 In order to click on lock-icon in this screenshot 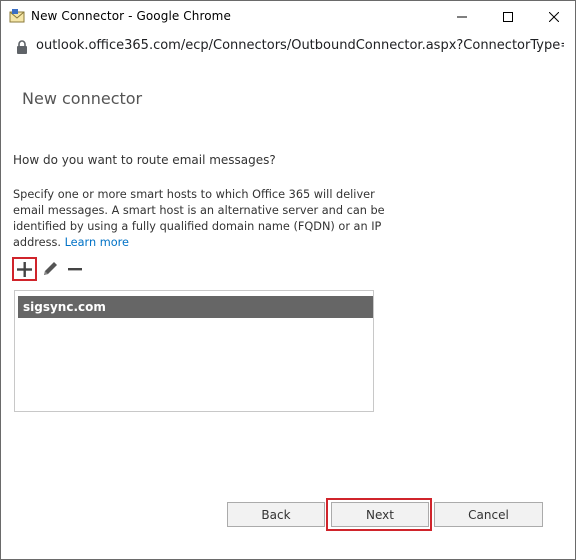, I will do `click(22, 46)`.